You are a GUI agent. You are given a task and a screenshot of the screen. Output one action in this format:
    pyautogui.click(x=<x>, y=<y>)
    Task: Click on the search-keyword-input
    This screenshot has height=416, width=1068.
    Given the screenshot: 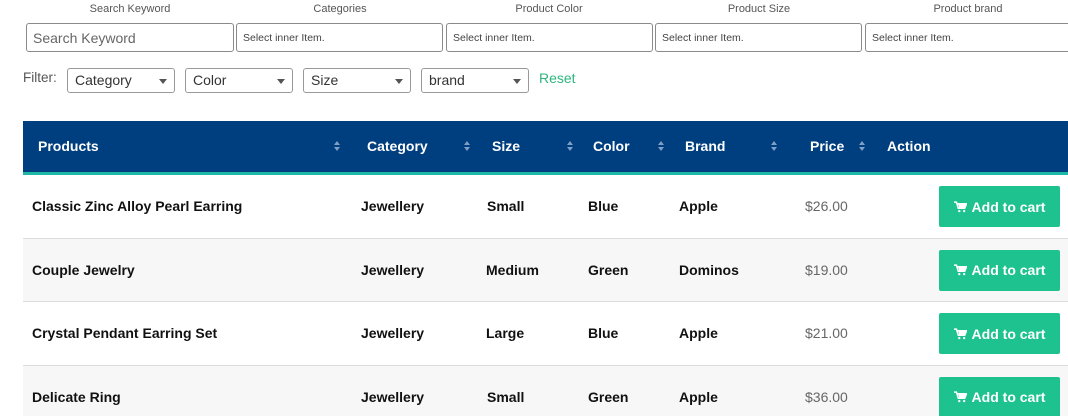 What is the action you would take?
    pyautogui.click(x=130, y=37)
    